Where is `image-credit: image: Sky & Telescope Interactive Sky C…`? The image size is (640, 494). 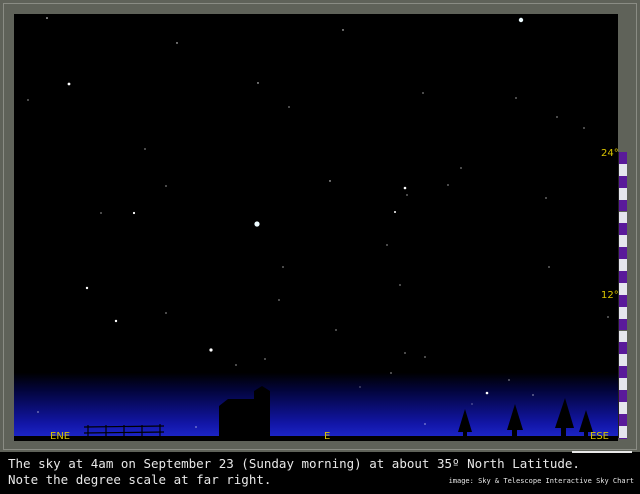 image-credit: image: Sky & Telescope Interactive Sky C… is located at coordinates (541, 481).